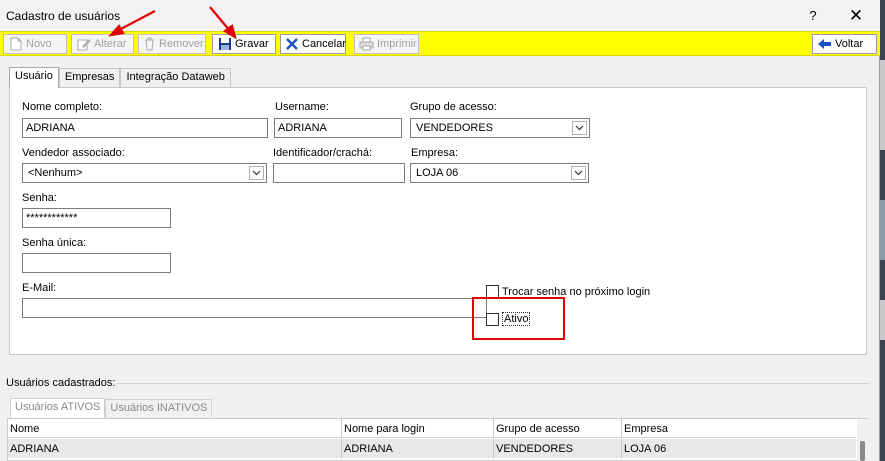 The image size is (885, 461). I want to click on back-arrow-icon, so click(824, 44).